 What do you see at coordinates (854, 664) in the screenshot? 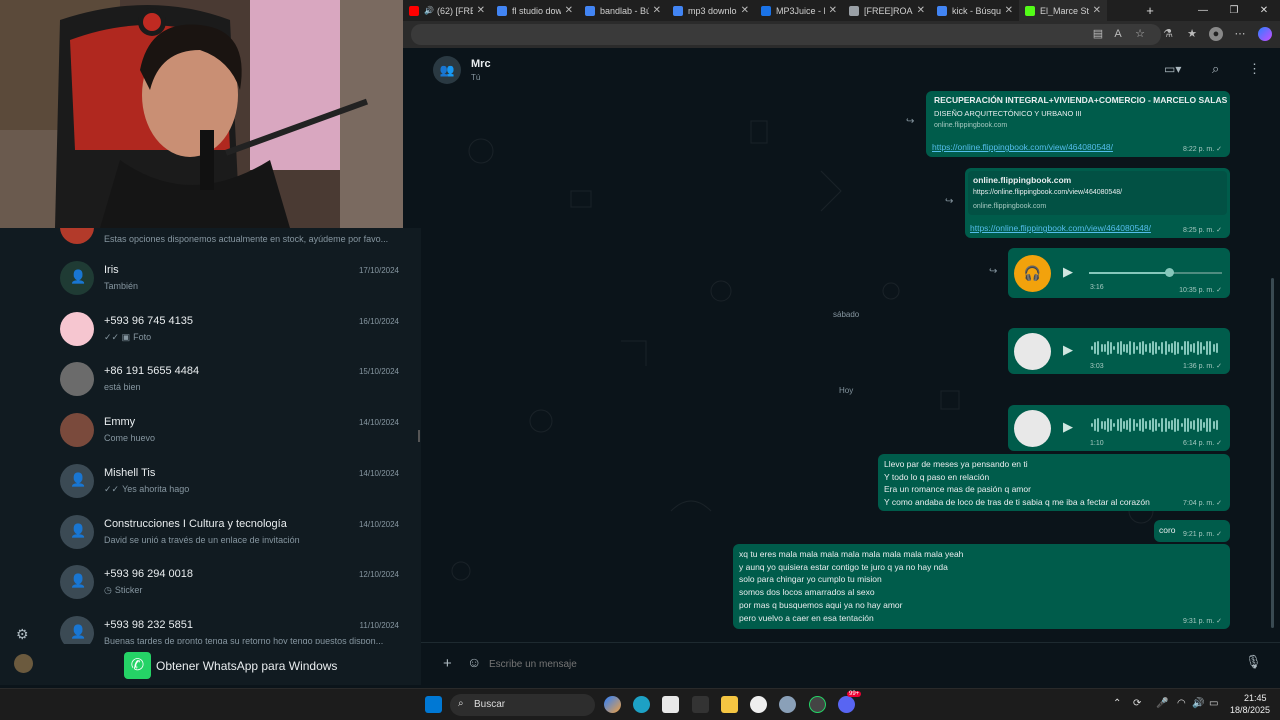
I see `message-input` at bounding box center [854, 664].